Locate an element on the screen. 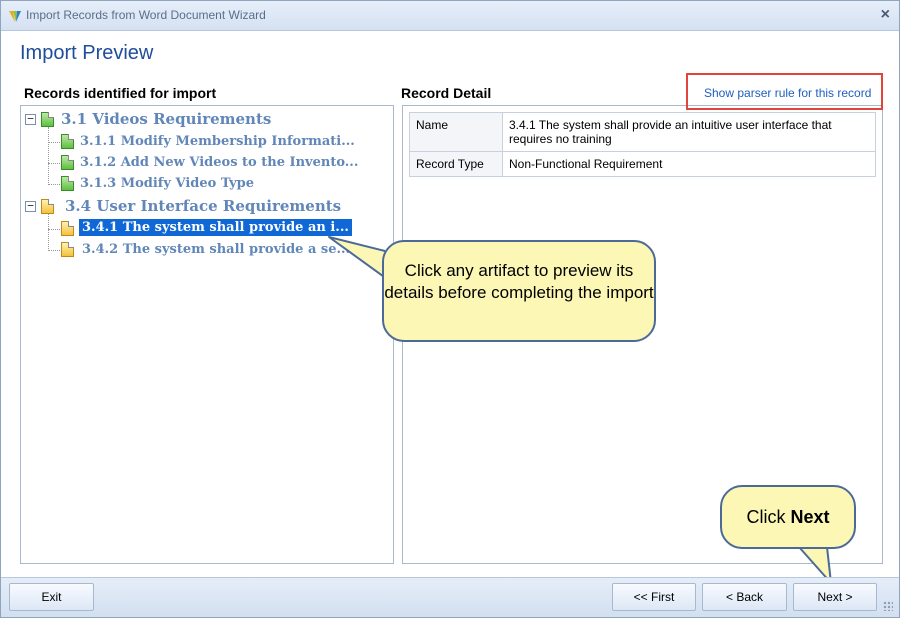 The width and height of the screenshot is (900, 618). next-callout-text: Click is located at coordinates (768, 517).